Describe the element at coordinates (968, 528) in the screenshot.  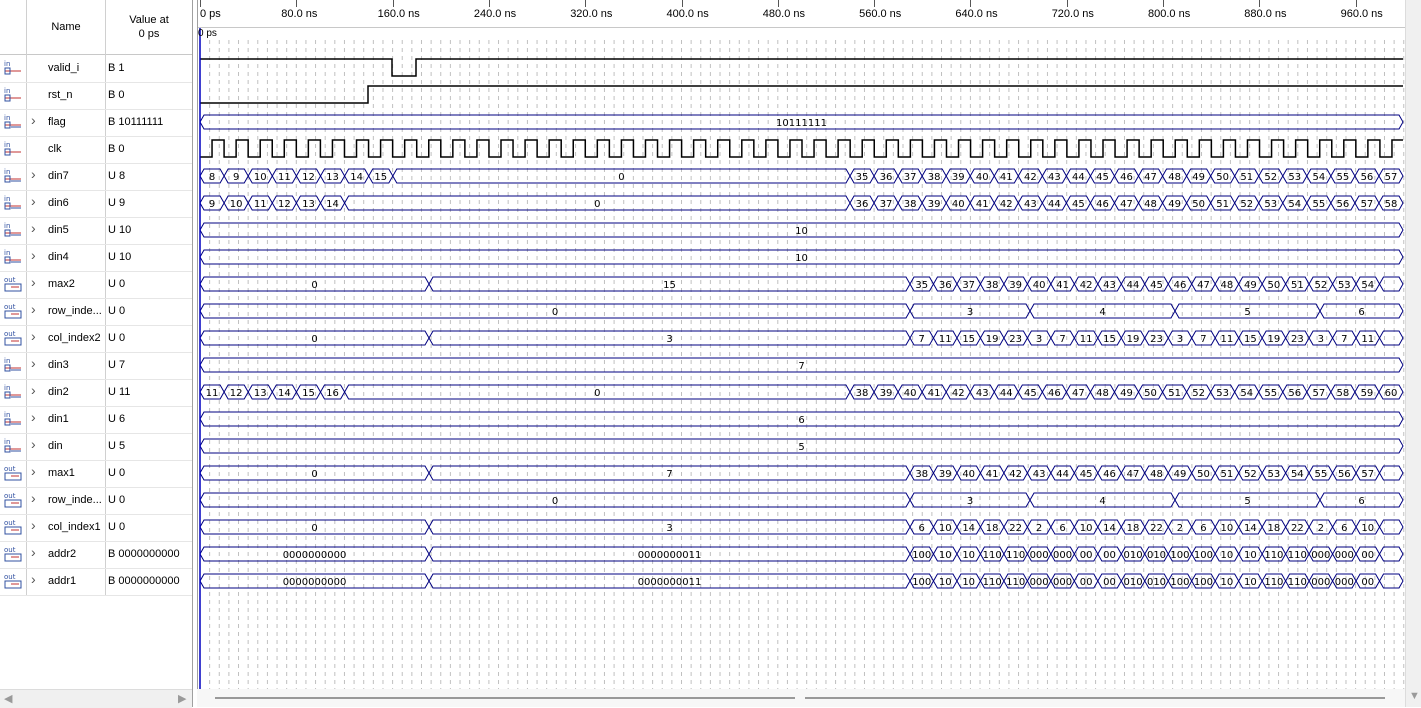
I see `bus-value-label: 14` at that location.